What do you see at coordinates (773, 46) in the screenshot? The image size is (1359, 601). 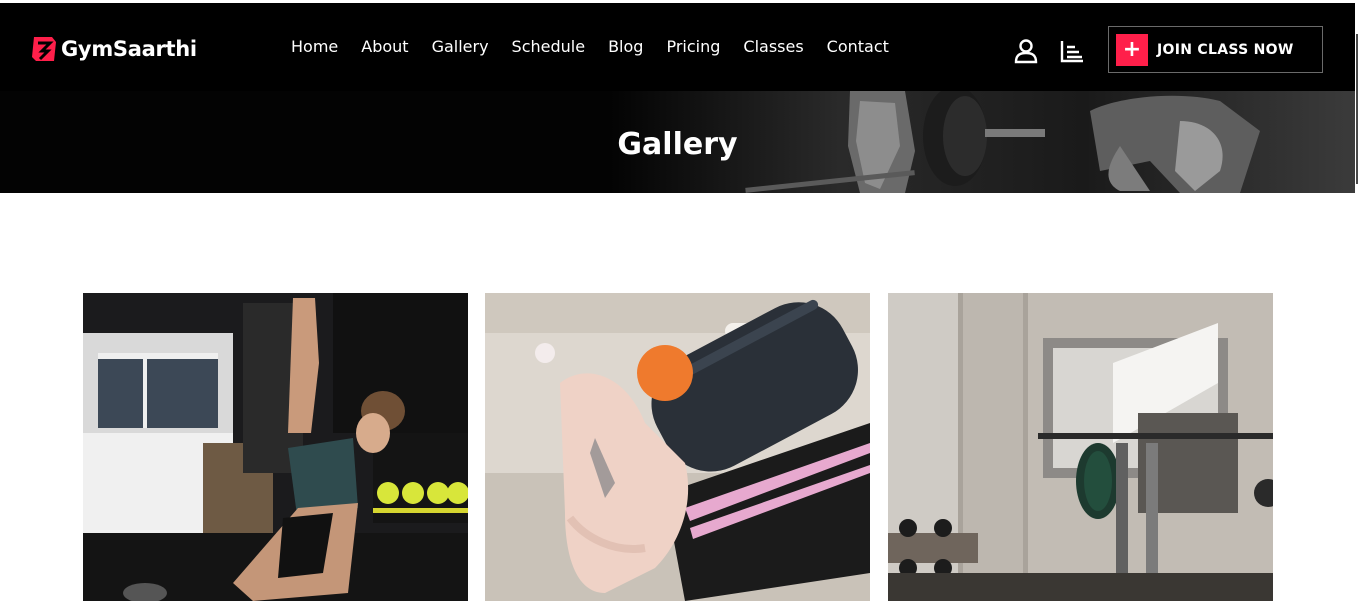 I see `nav-classes: Classes` at bounding box center [773, 46].